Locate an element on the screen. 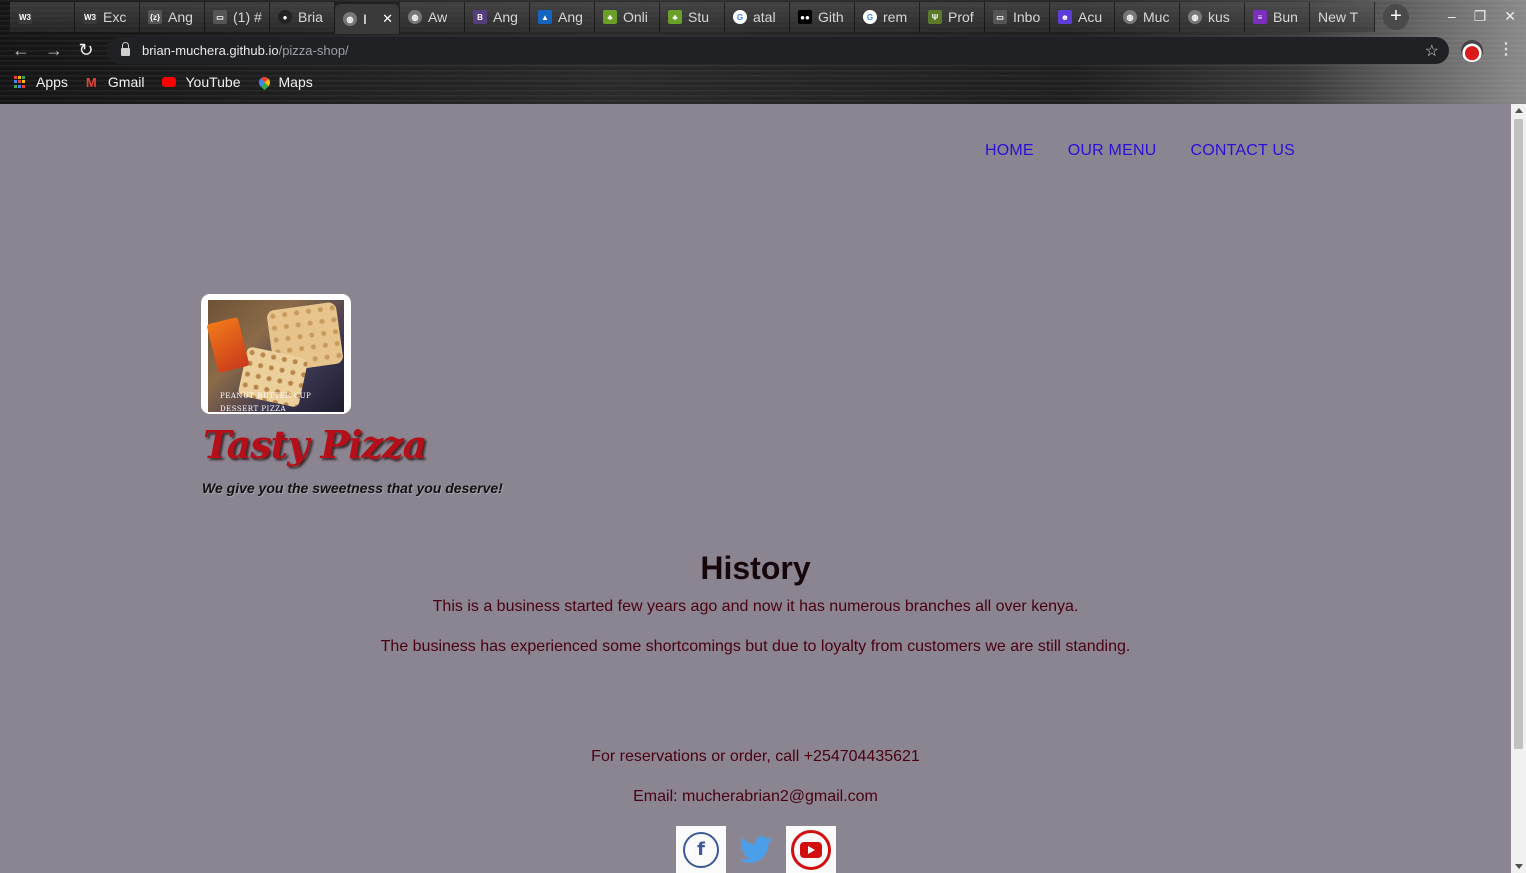 This screenshot has height=873, width=1526. profile-avatar is located at coordinates (1472, 51).